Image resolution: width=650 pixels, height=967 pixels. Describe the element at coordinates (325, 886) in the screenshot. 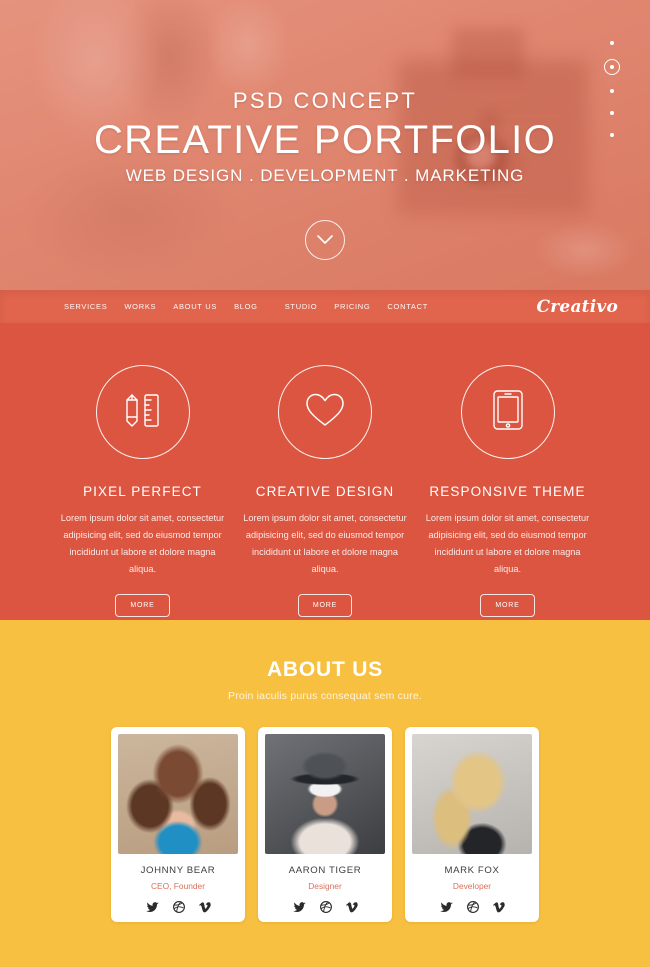

I see `team-member-role: Designer` at that location.